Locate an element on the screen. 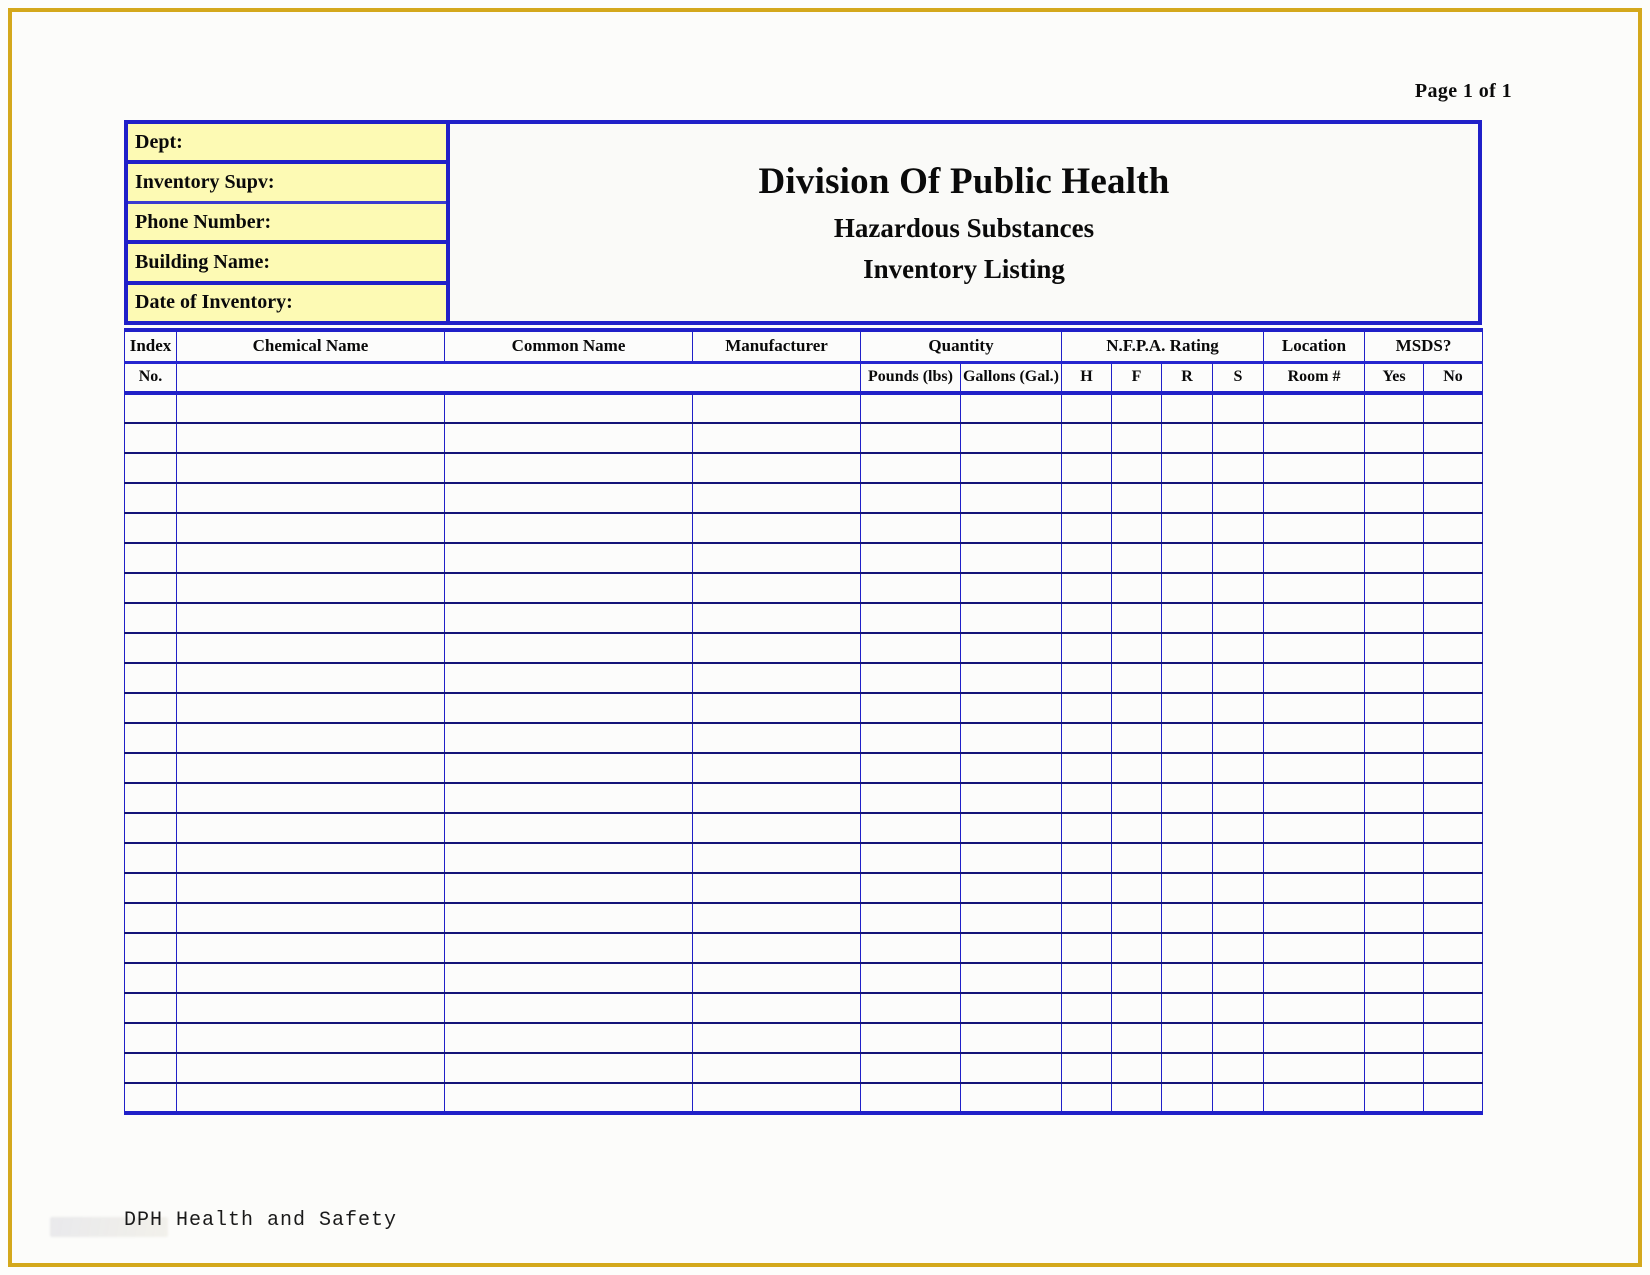  field-dept: Dept: is located at coordinates (287, 144).